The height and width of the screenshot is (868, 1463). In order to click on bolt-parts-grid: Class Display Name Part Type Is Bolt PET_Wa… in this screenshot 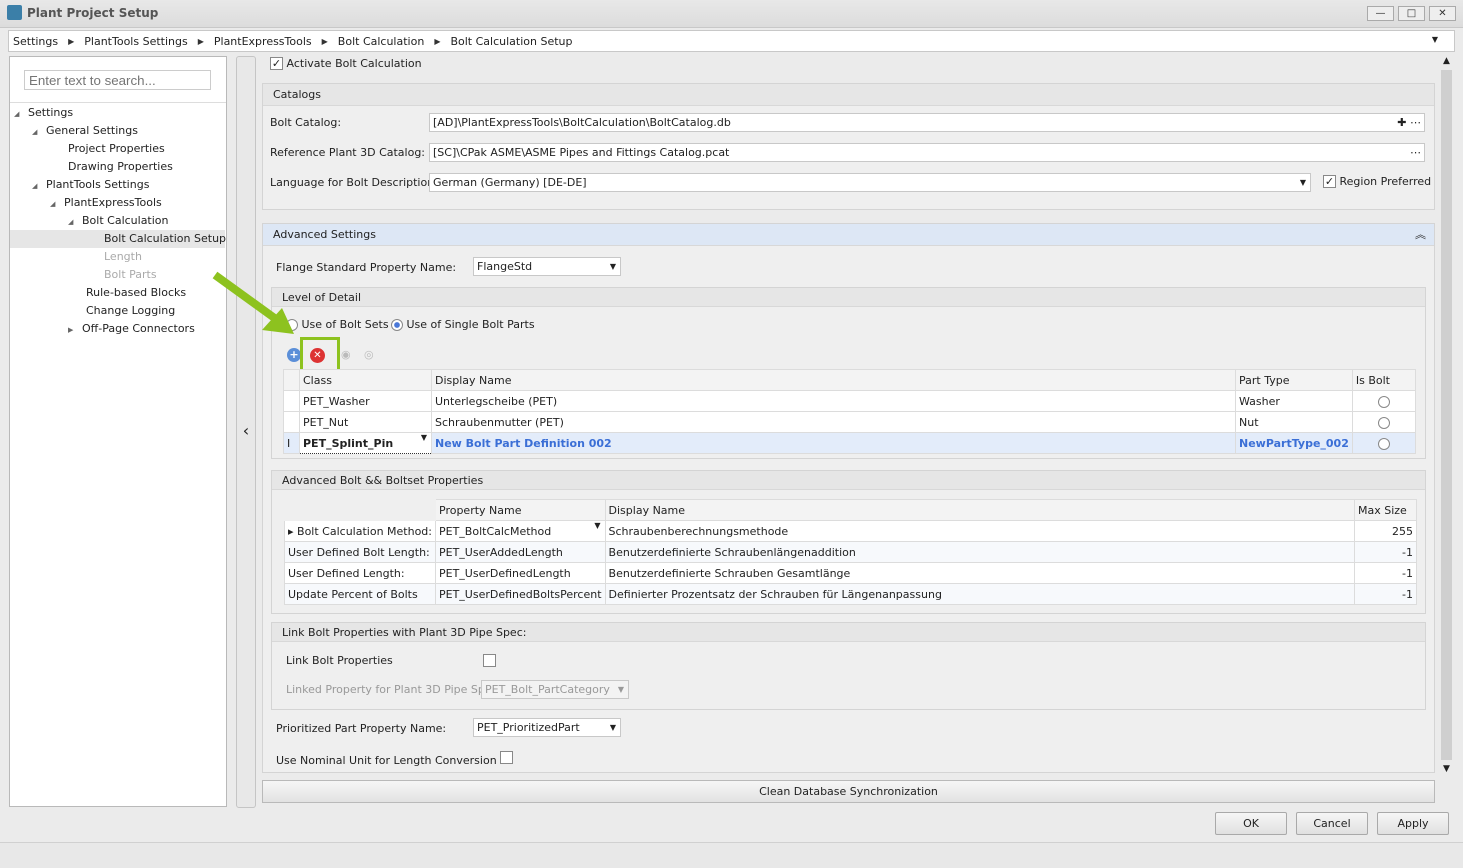, I will do `click(850, 411)`.